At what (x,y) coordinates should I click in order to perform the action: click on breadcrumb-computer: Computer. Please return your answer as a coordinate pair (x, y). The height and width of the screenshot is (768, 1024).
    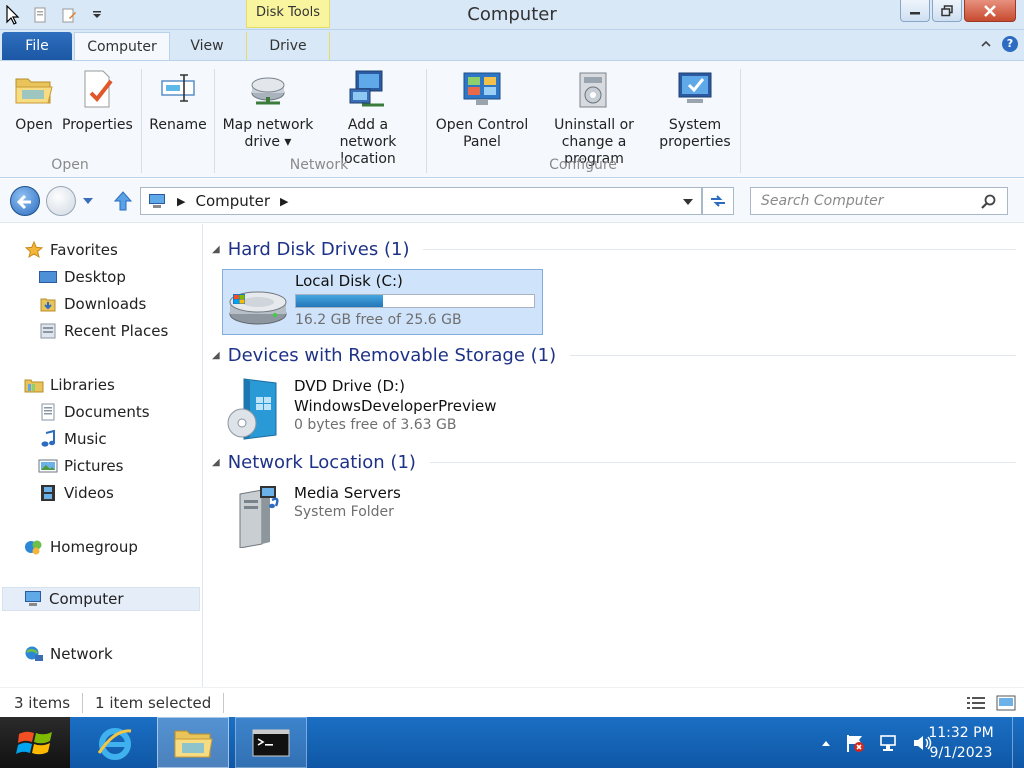
    Looking at the image, I should click on (232, 201).